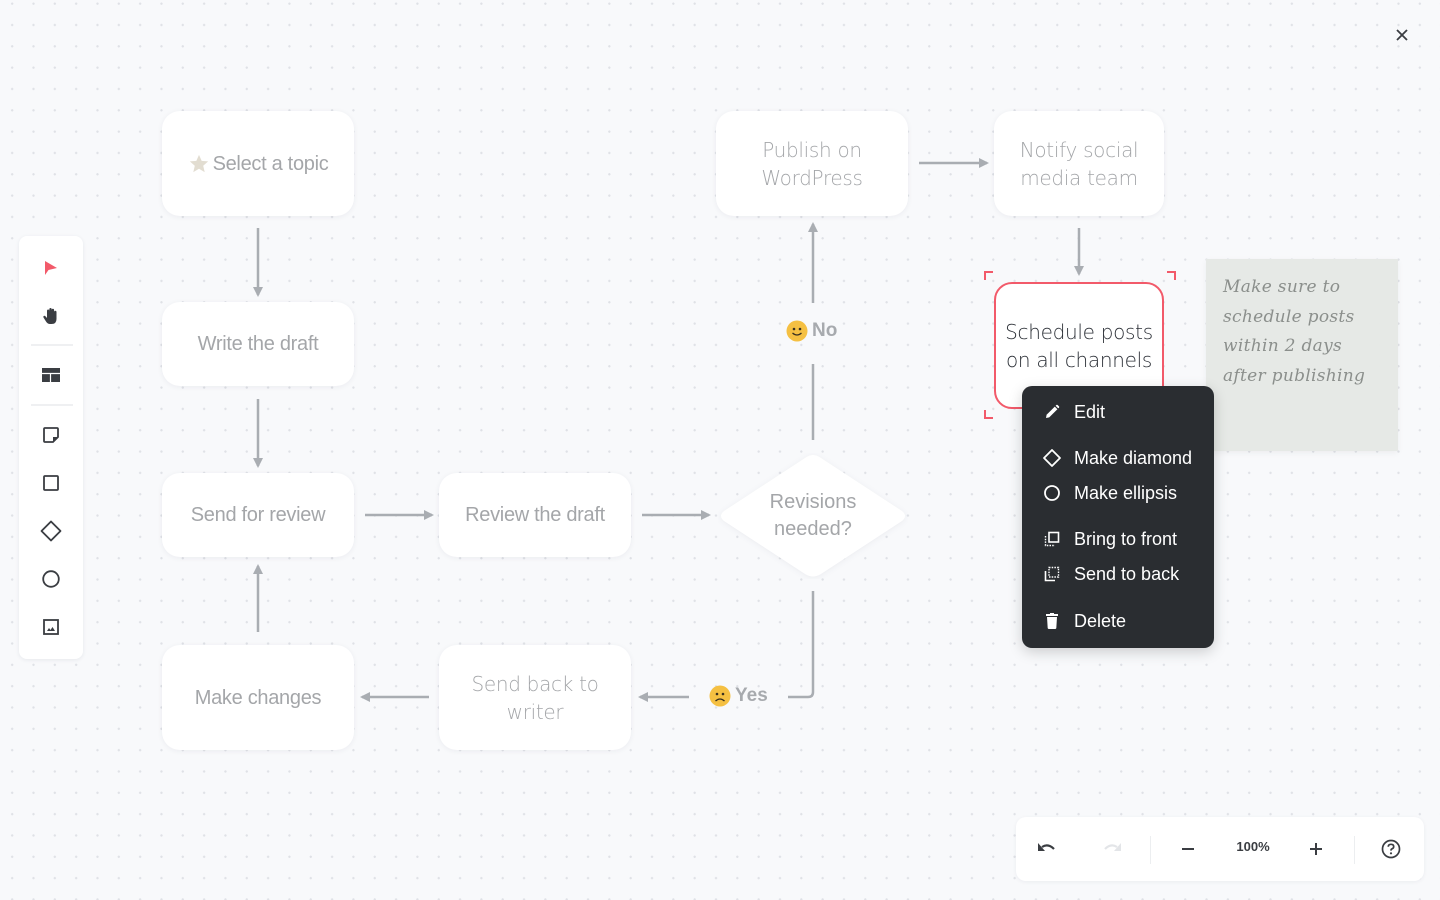 The image size is (1440, 900). I want to click on tool-sticky-note, so click(51, 435).